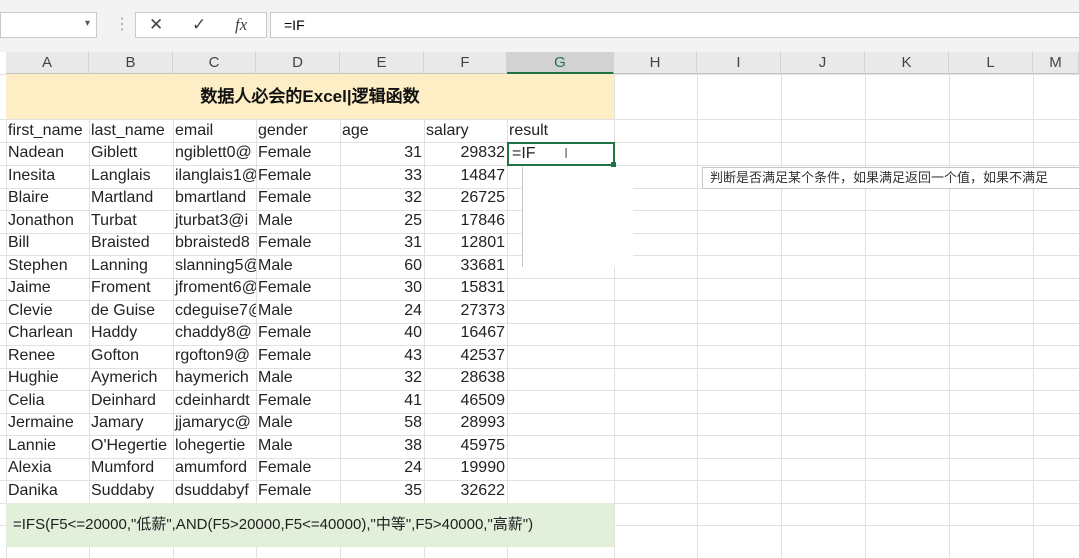 This screenshot has width=1079, height=558. What do you see at coordinates (47, 176) in the screenshot?
I see `cell-first-name: Inesita` at bounding box center [47, 176].